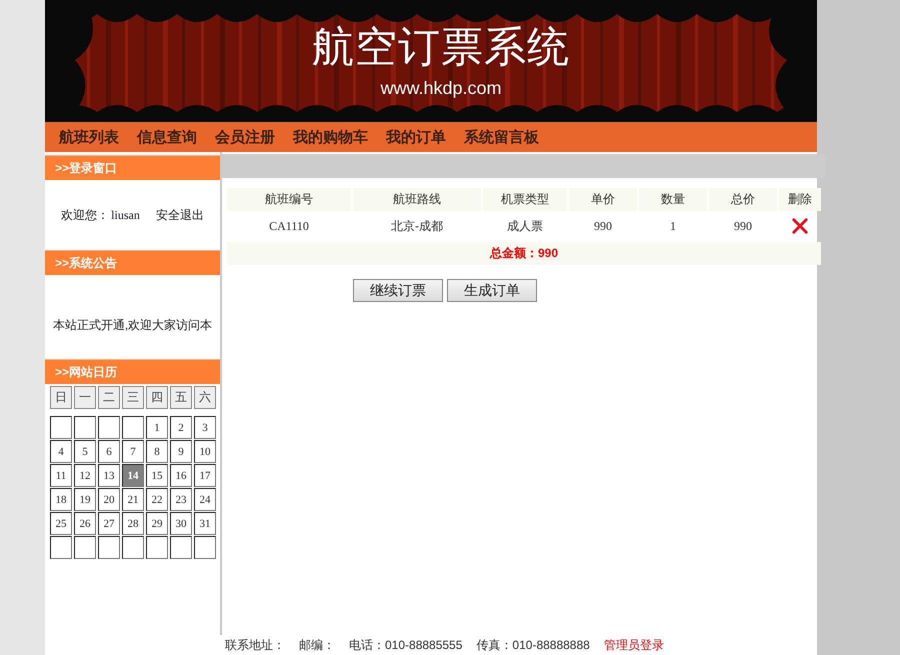 This screenshot has width=900, height=655. Describe the element at coordinates (533, 645) in the screenshot. I see `fax-text: 传真：010-88888888` at that location.